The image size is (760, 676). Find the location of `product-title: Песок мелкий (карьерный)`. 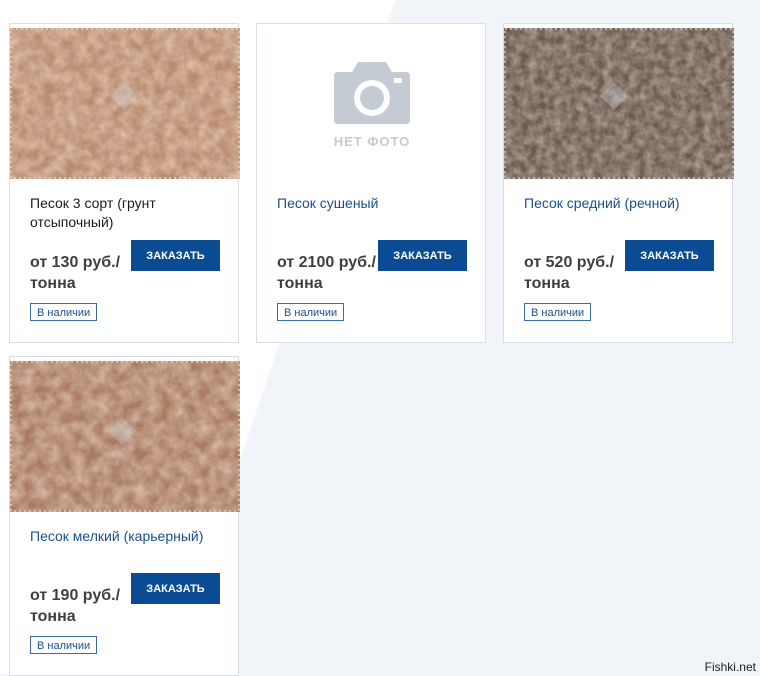

product-title: Песок мелкий (карьерный) is located at coordinates (127, 536).